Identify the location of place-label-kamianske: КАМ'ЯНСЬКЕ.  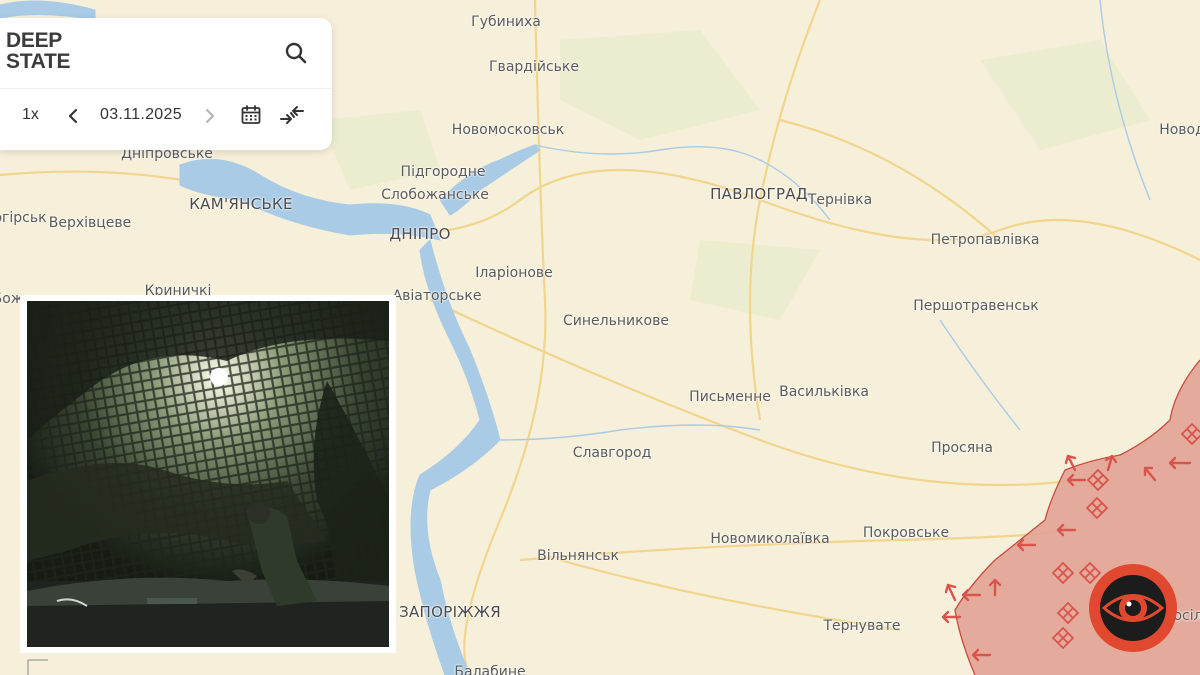
(241, 204).